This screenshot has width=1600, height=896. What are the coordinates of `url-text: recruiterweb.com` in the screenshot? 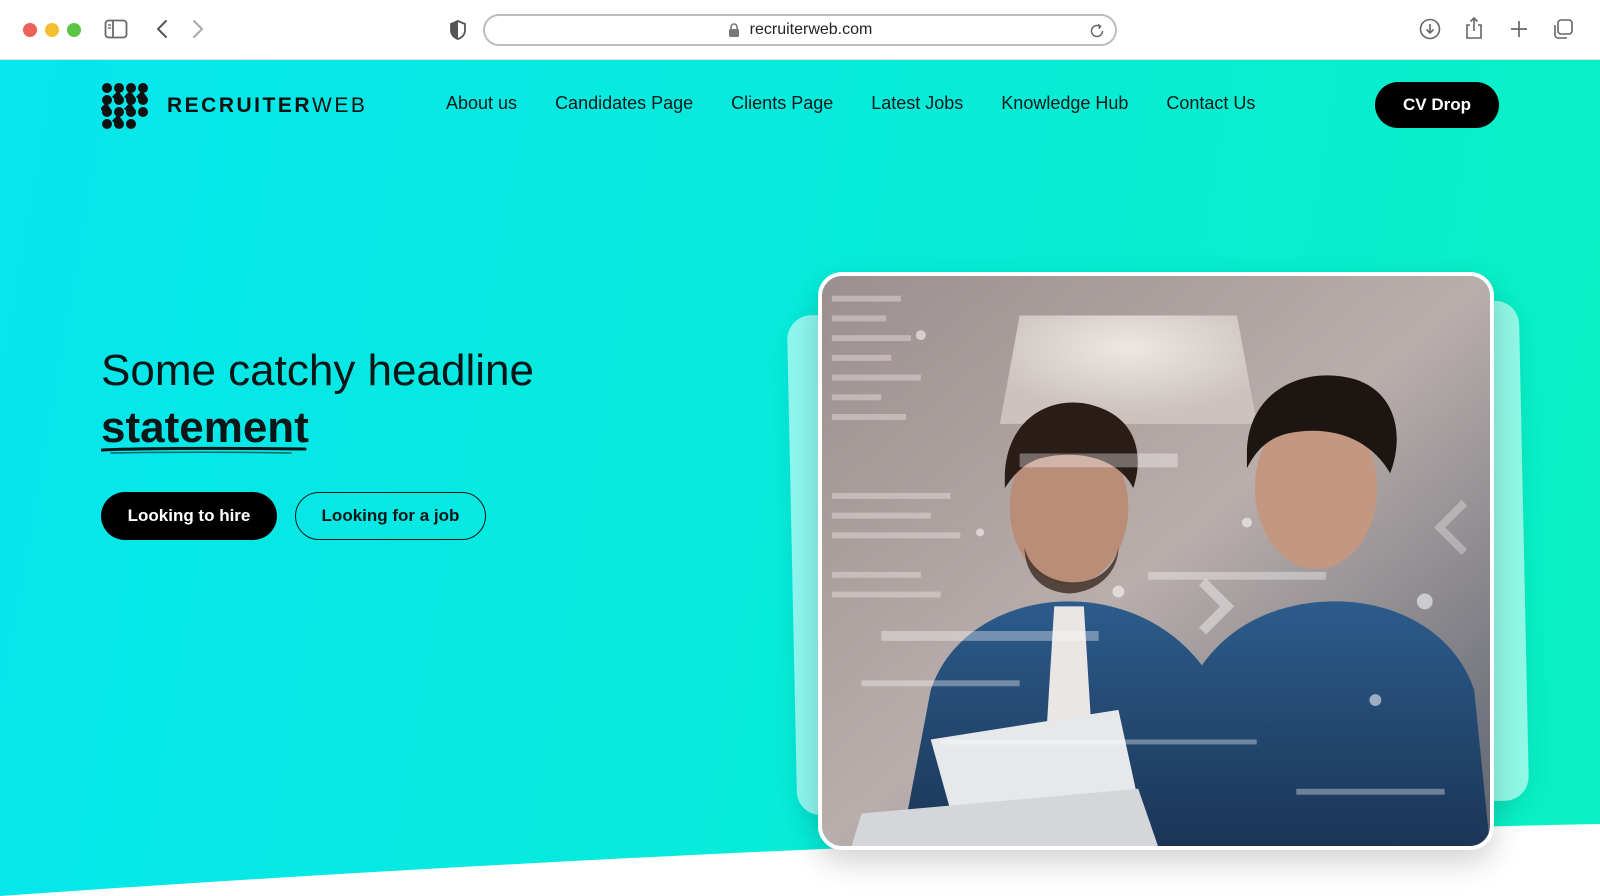 It's located at (811, 29).